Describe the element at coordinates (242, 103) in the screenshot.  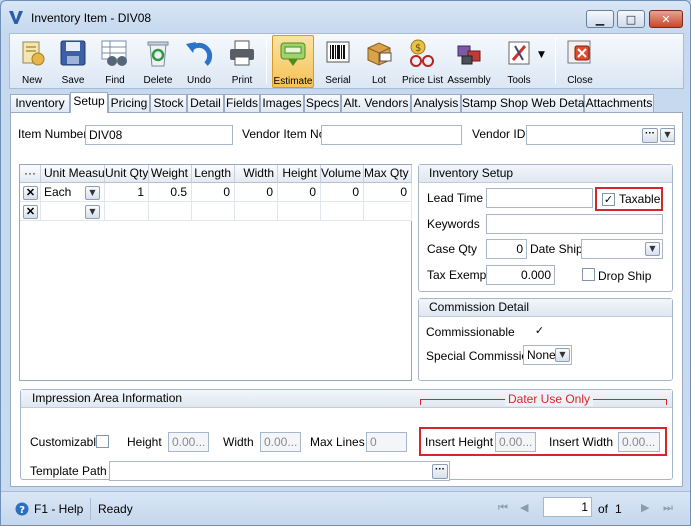
I see `tab-fields: Fields` at that location.